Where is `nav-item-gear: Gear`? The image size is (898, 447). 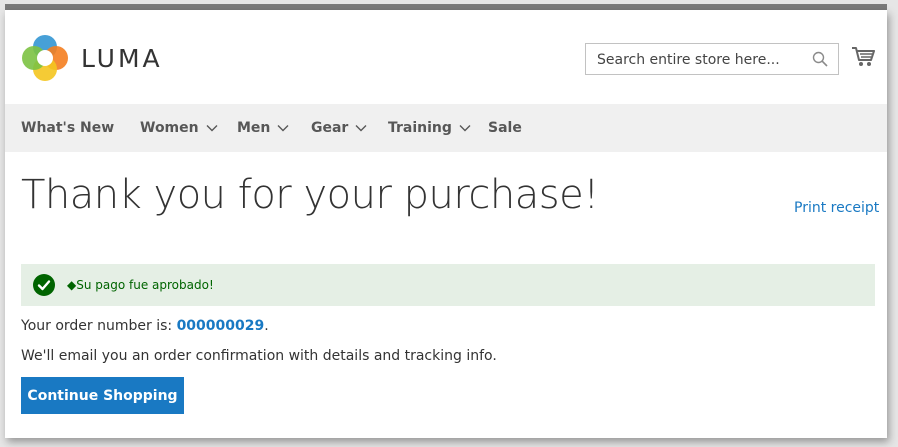 nav-item-gear: Gear is located at coordinates (339, 128).